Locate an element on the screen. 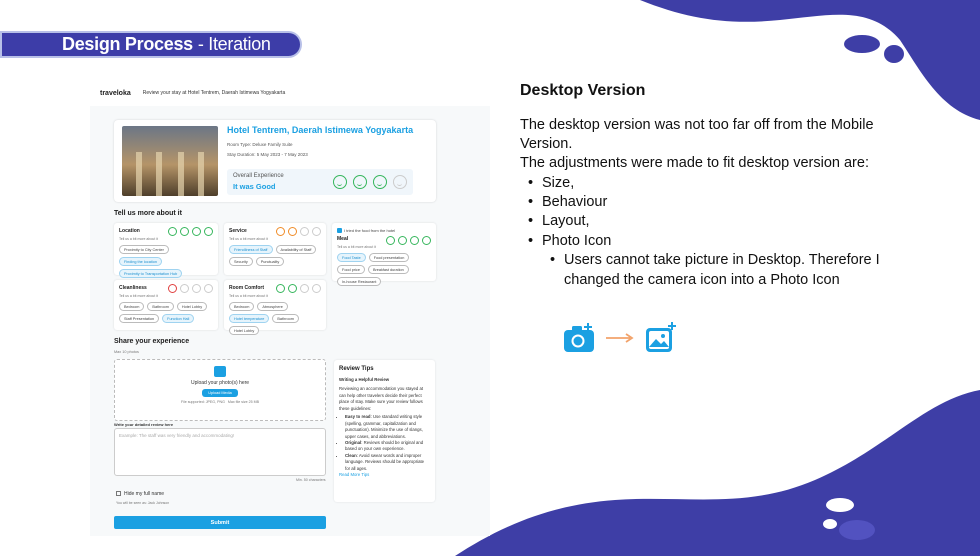  chip: Atmosphere is located at coordinates (272, 306).